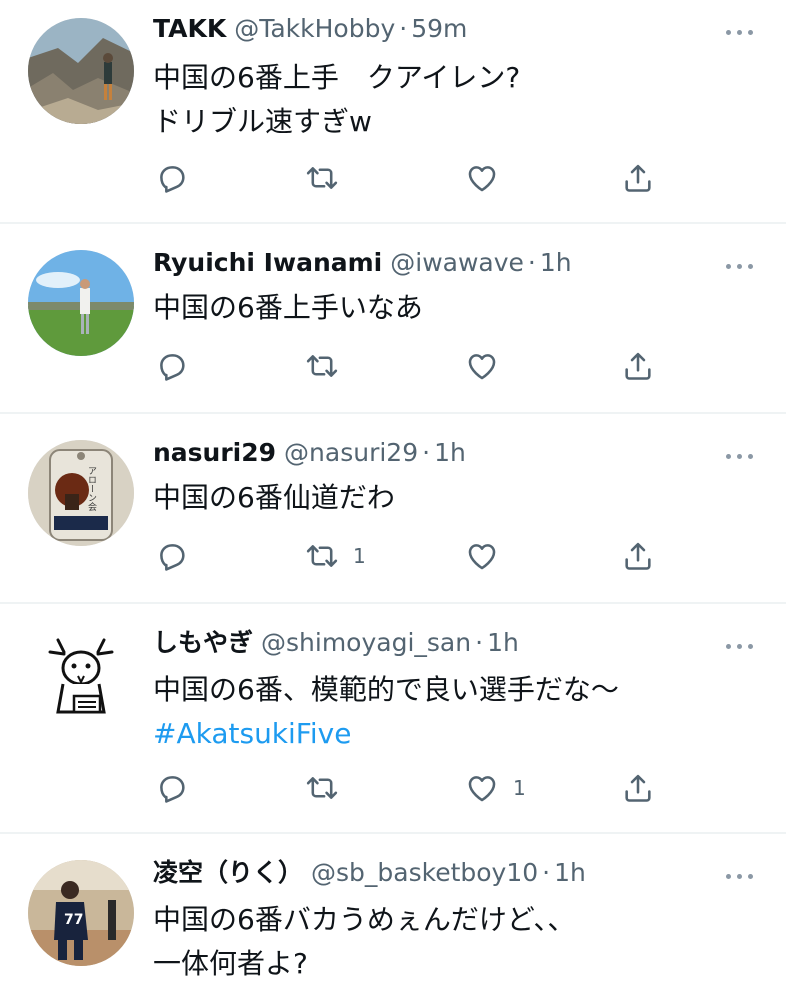  I want to click on tweet-header: 凌空（りく） @sb_basketboy10 · 1h, so click(369, 873).